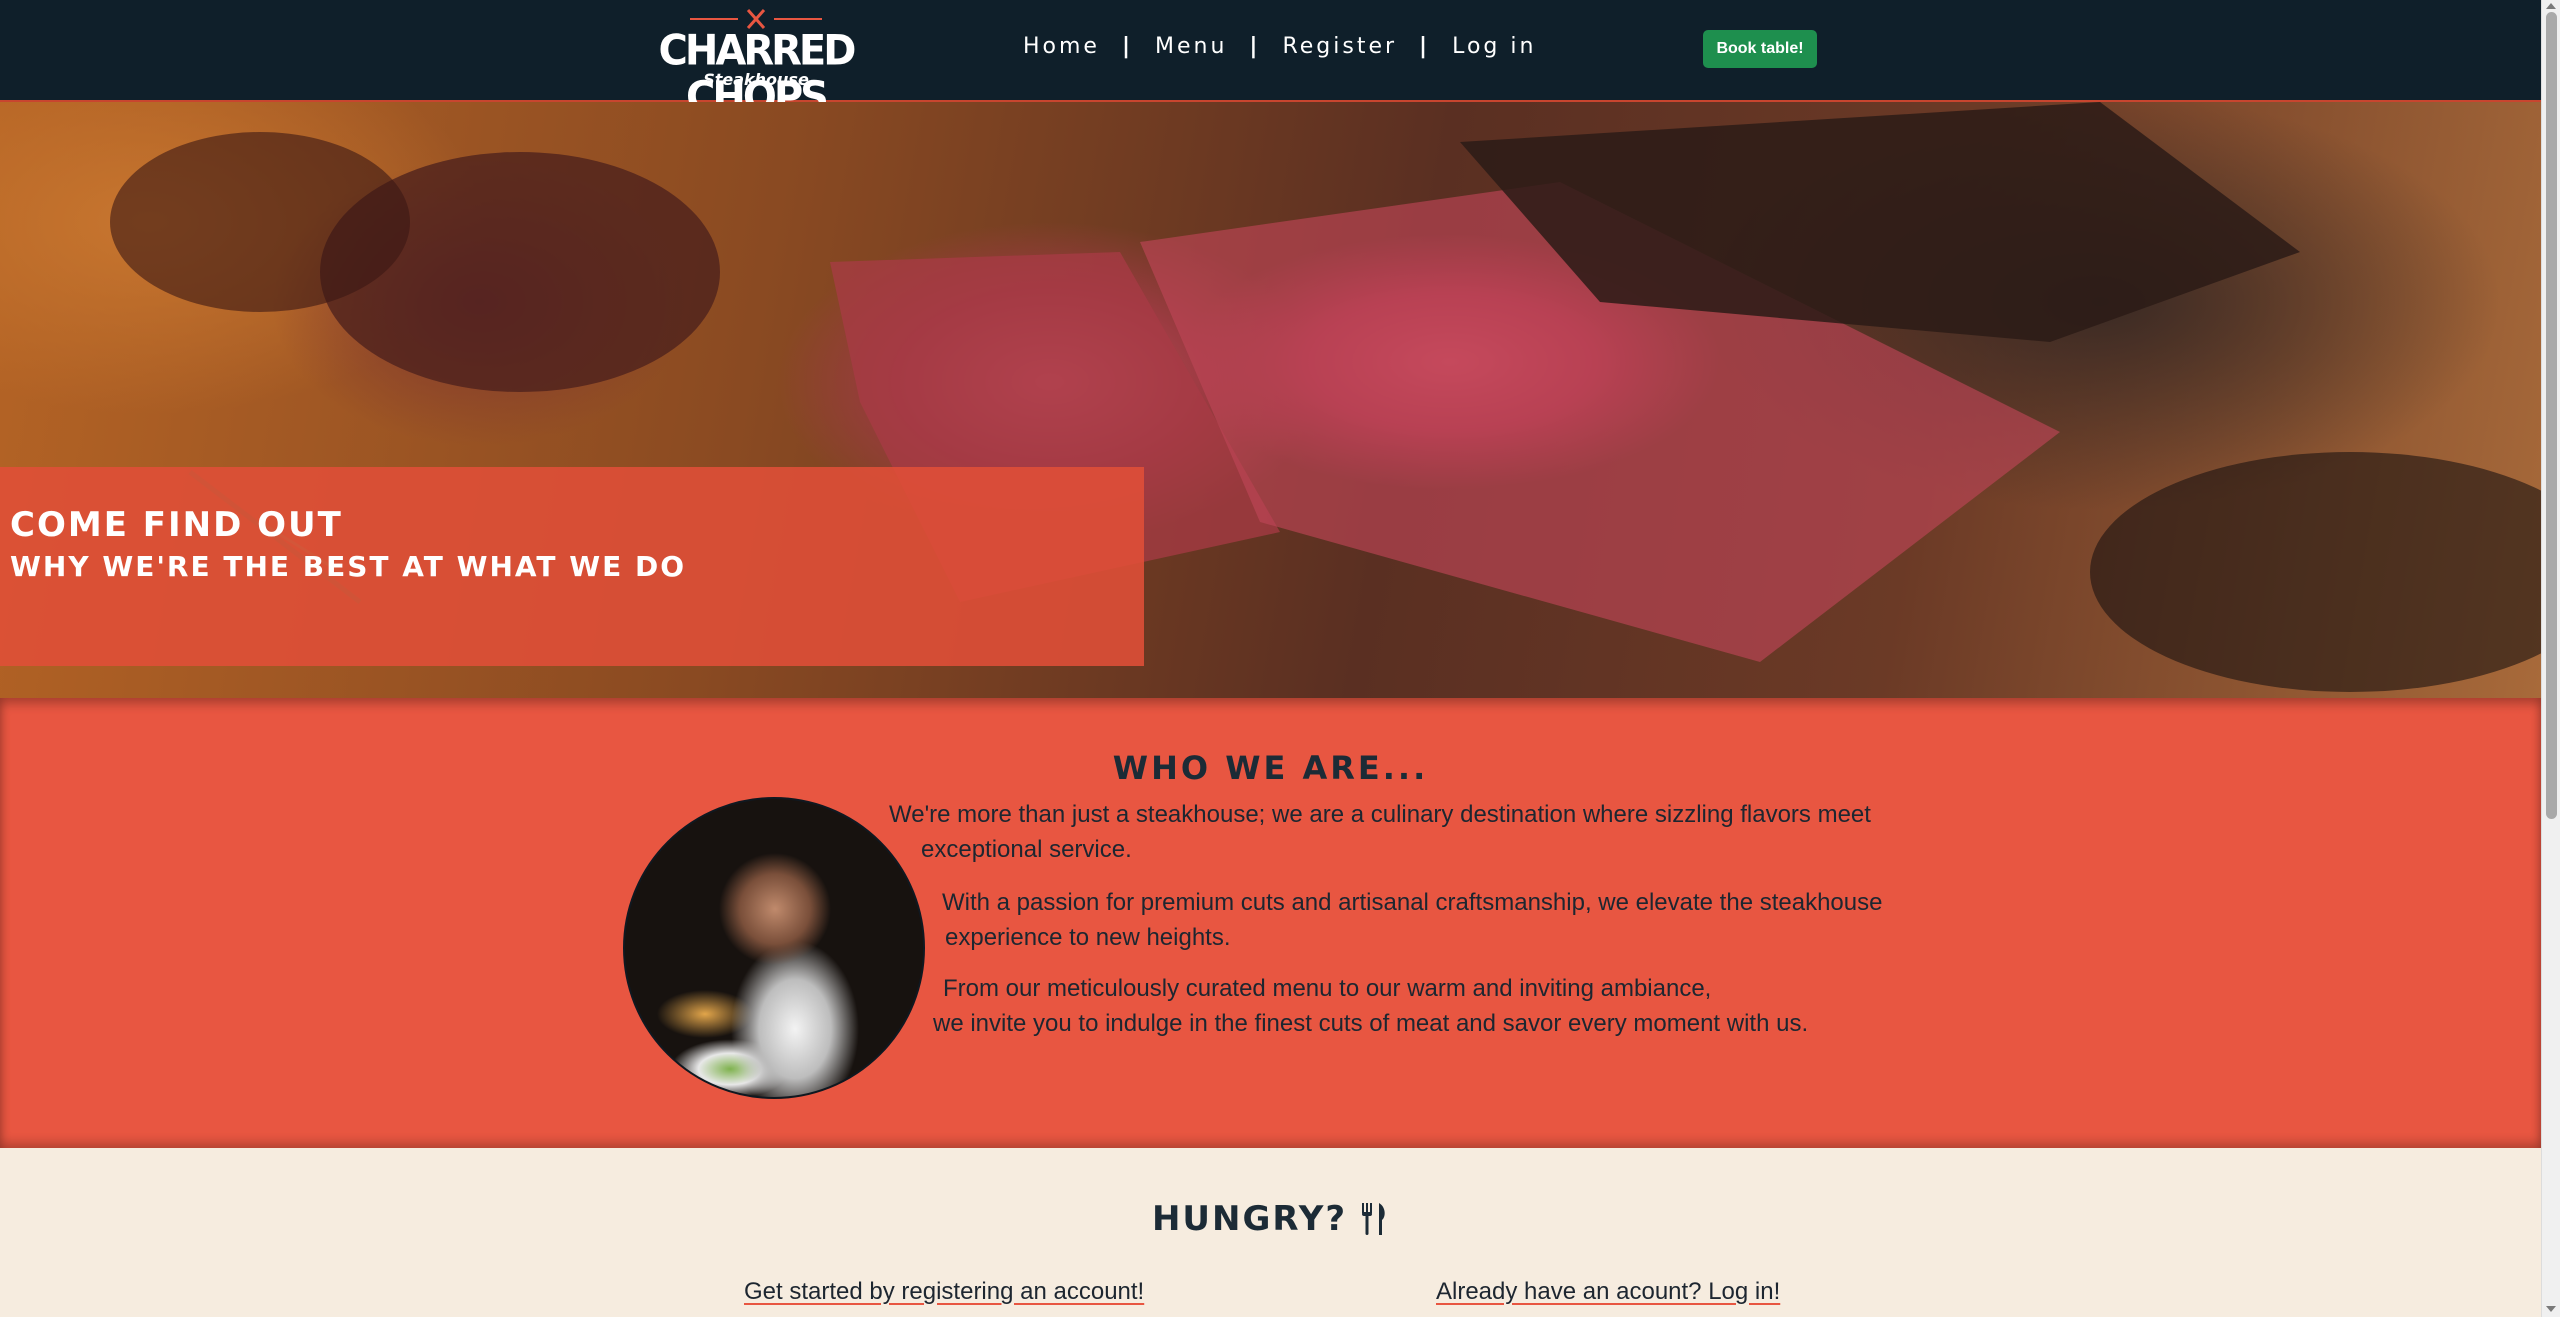 Image resolution: width=2560 pixels, height=1317 pixels. Describe the element at coordinates (2551, 1309) in the screenshot. I see `scroll-down-arrow-icon` at that location.